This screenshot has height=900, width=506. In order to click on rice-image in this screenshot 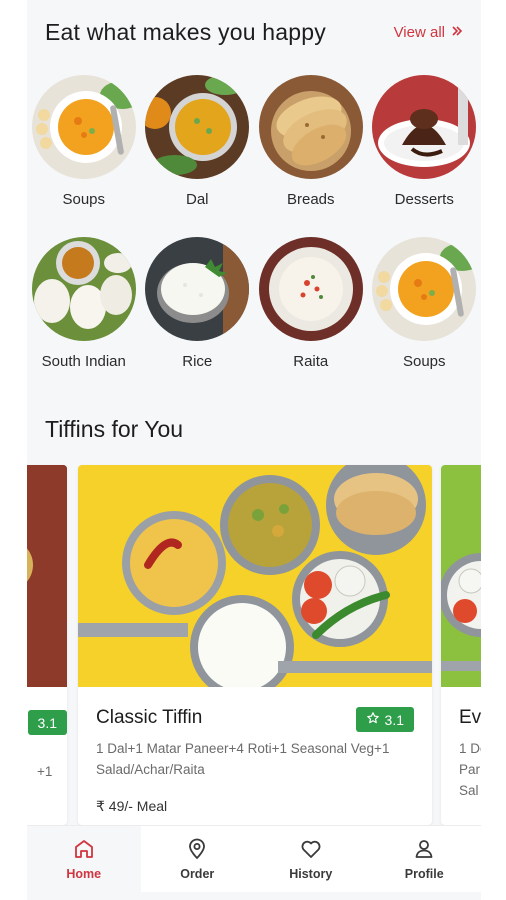, I will do `click(197, 289)`.